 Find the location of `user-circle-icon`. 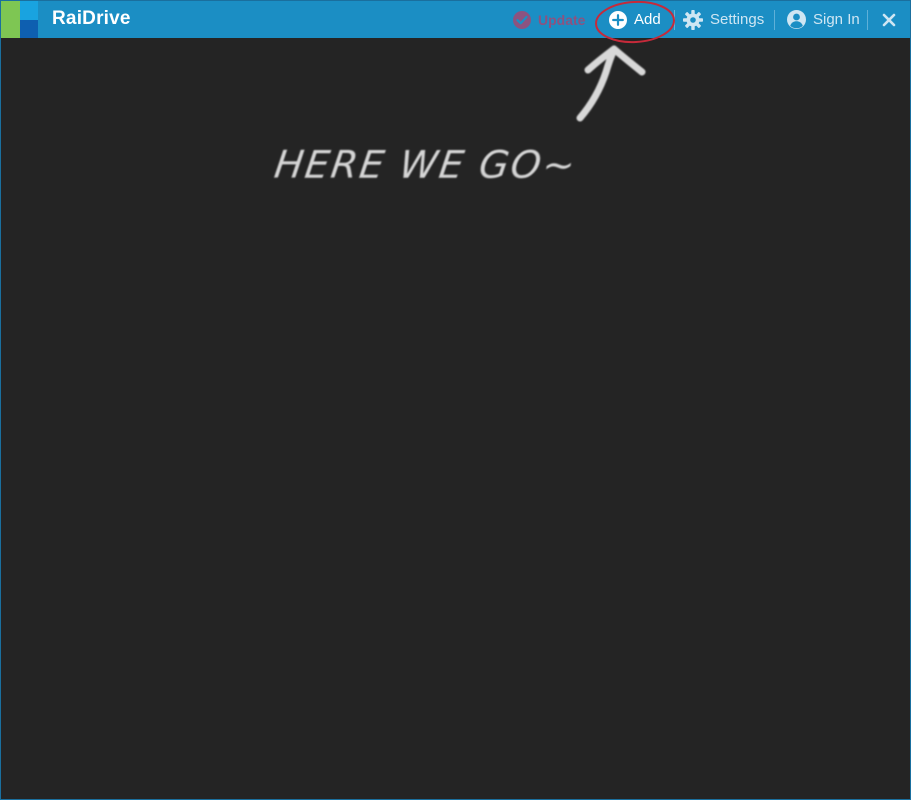

user-circle-icon is located at coordinates (796, 19).